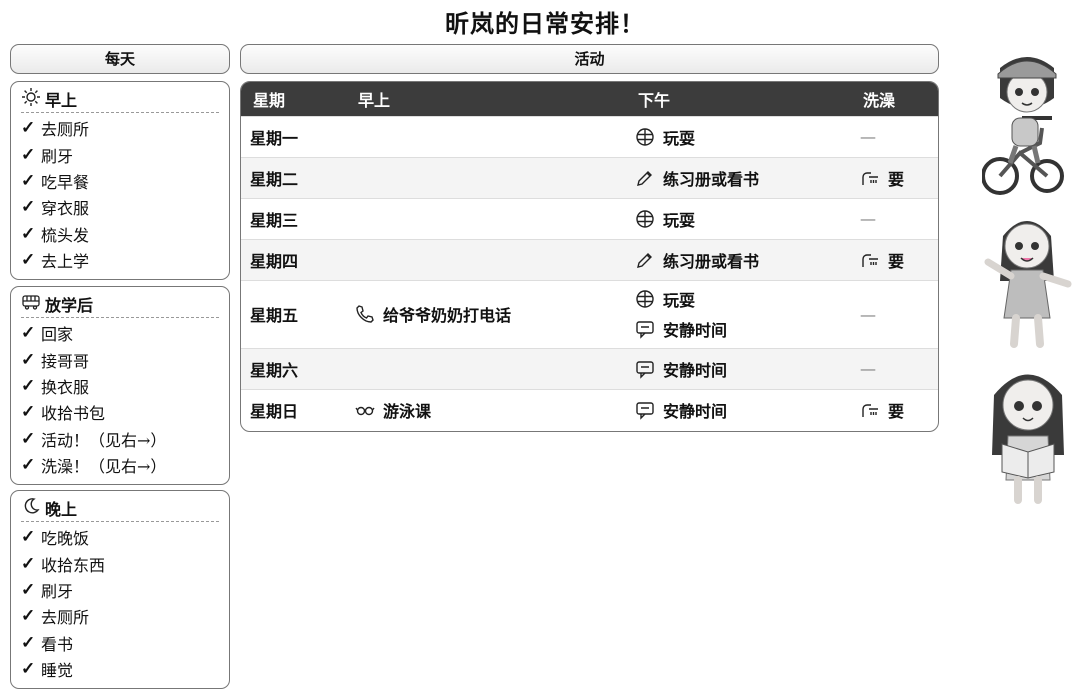  I want to click on list-item: ✓ 吃早餐, so click(125, 181).